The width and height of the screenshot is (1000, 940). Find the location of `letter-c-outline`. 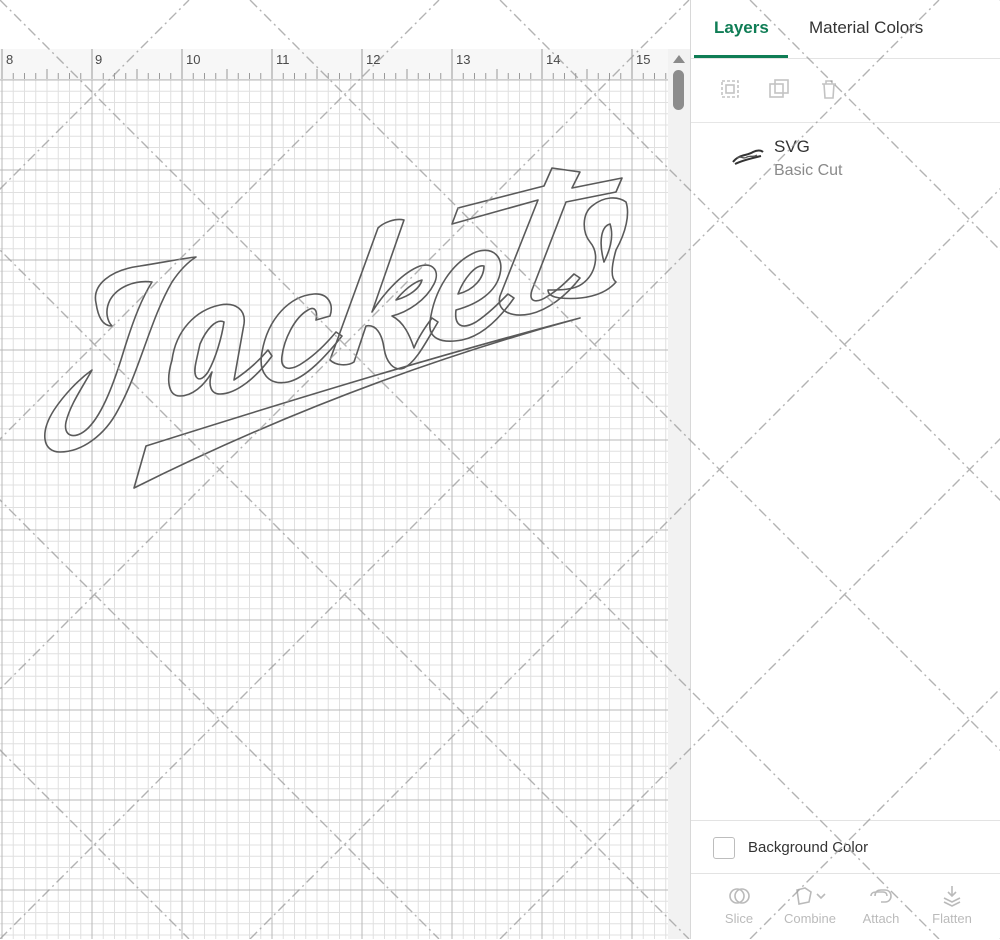

letter-c-outline is located at coordinates (301, 338).